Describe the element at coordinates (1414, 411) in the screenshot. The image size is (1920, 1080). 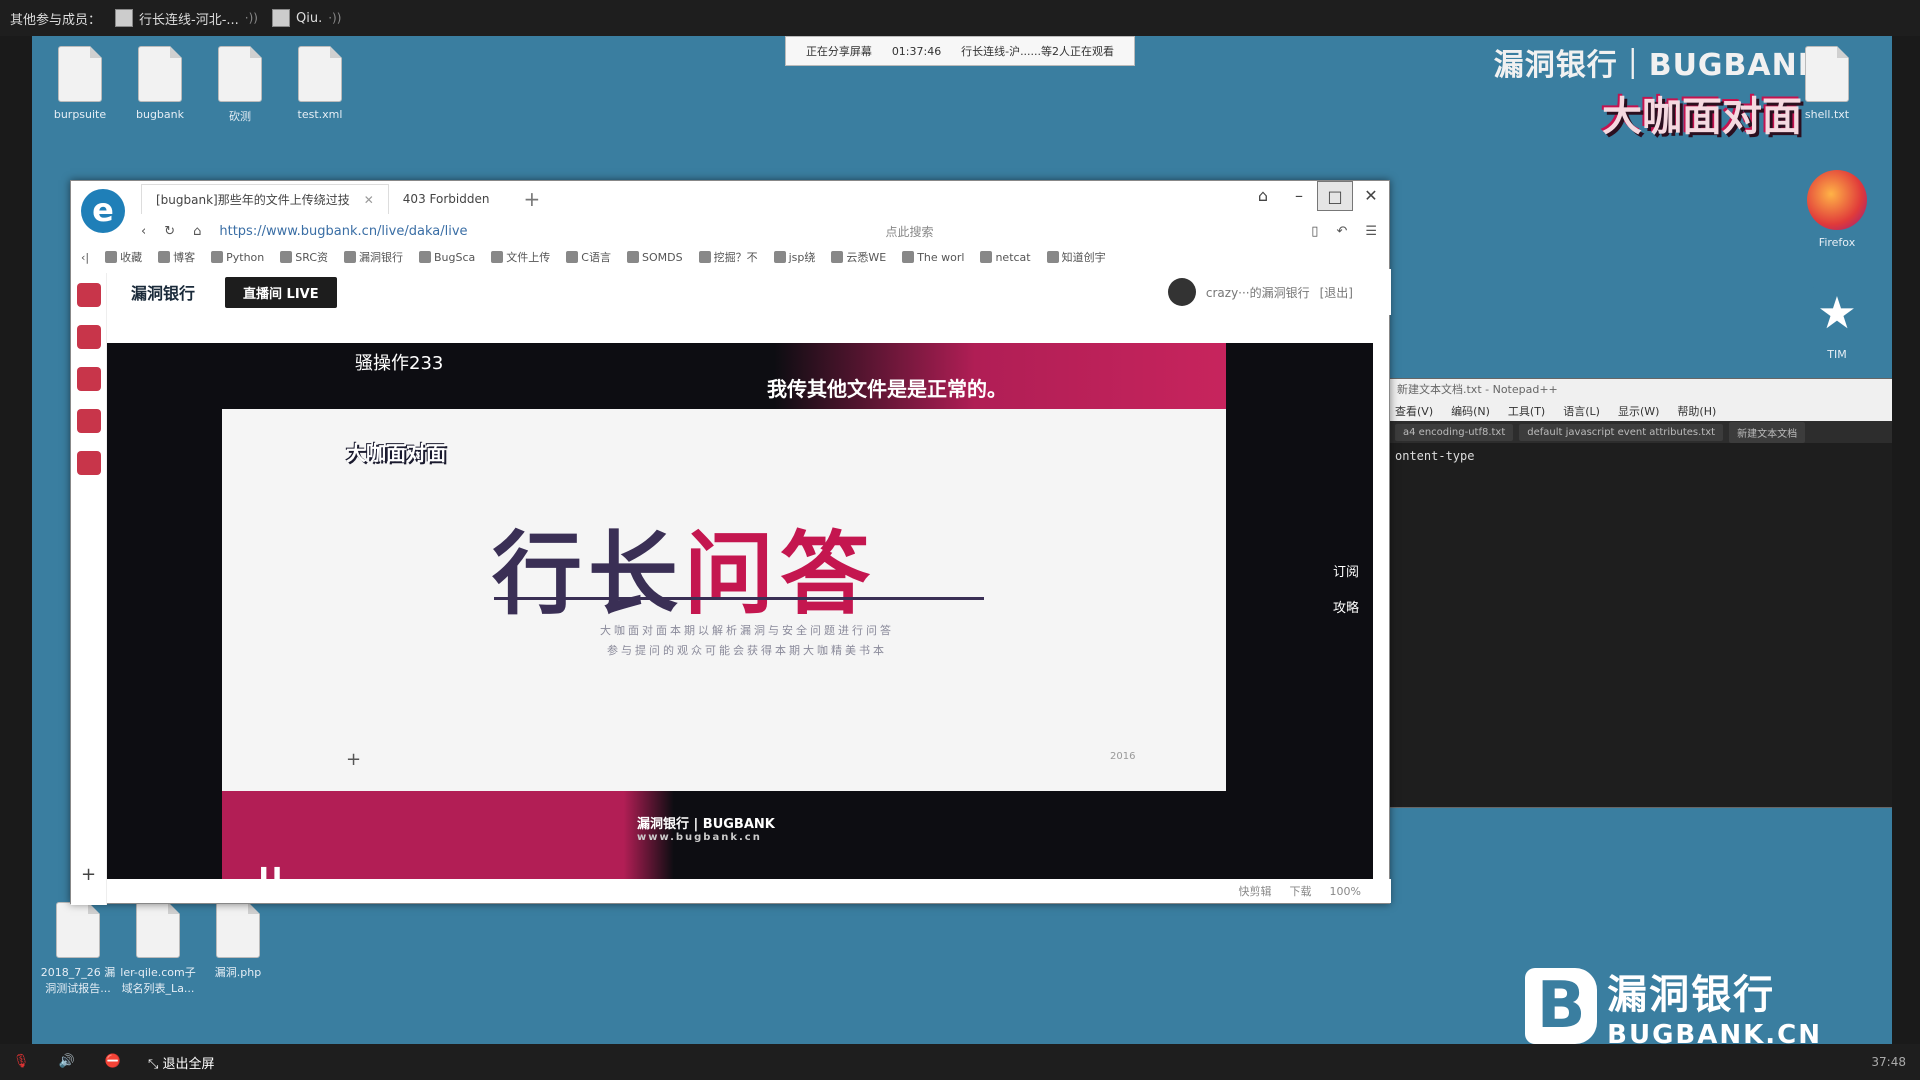
I see `menu-view: 查看(V)` at that location.